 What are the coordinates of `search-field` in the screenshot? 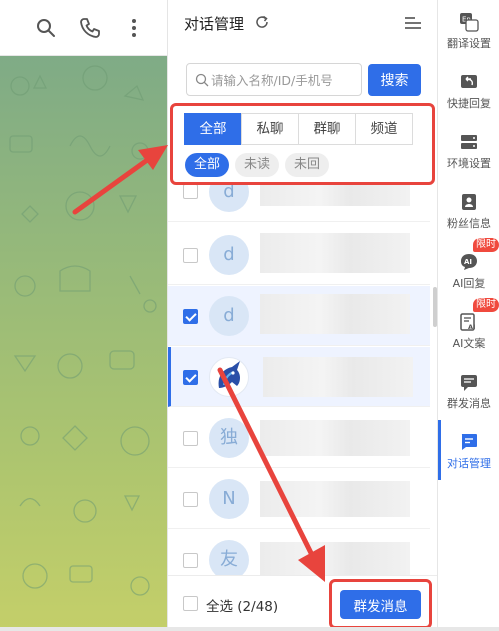 It's located at (274, 79).